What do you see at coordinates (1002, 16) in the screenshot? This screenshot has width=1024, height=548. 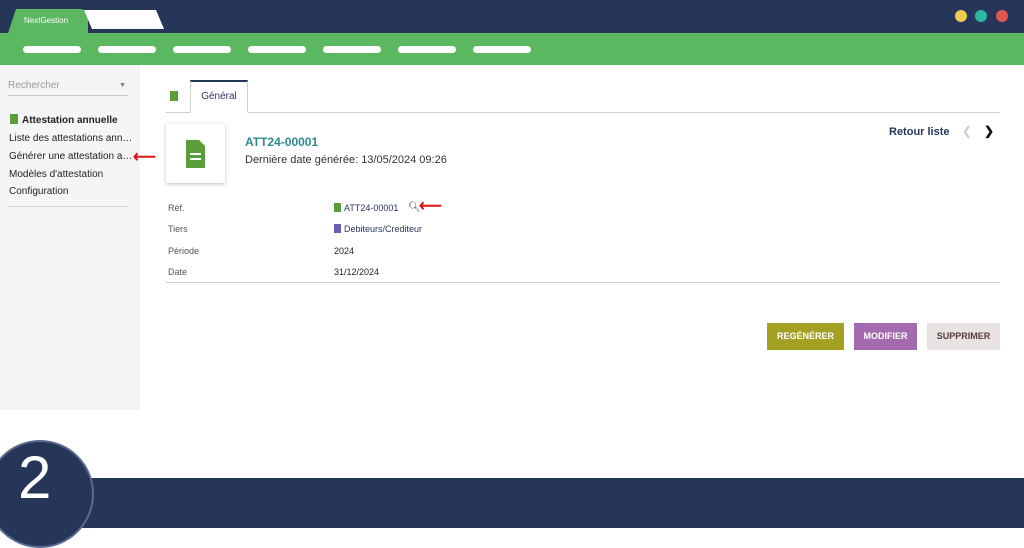 I see `close-dot-icon` at bounding box center [1002, 16].